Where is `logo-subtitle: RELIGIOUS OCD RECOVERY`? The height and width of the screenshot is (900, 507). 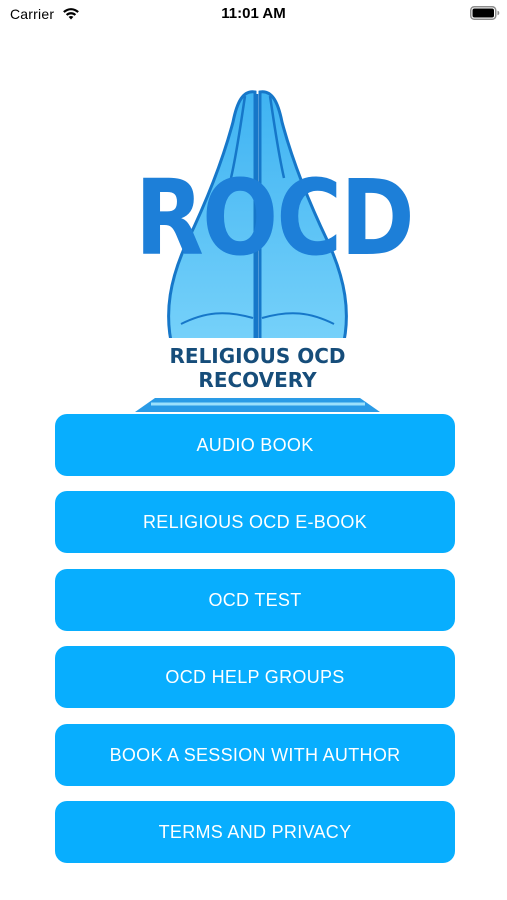 logo-subtitle: RELIGIOUS OCD RECOVERY is located at coordinates (257, 368).